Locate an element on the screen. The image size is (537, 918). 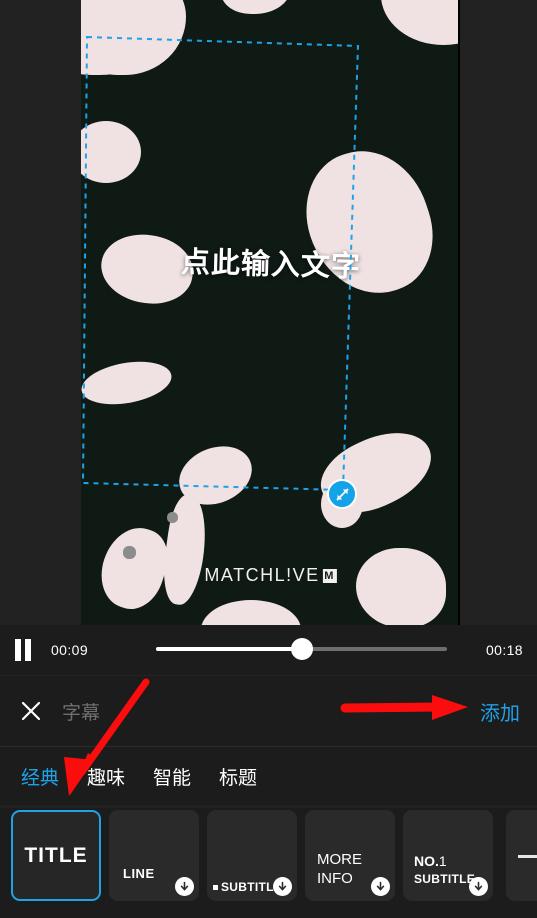
resize-handle is located at coordinates (342, 494).